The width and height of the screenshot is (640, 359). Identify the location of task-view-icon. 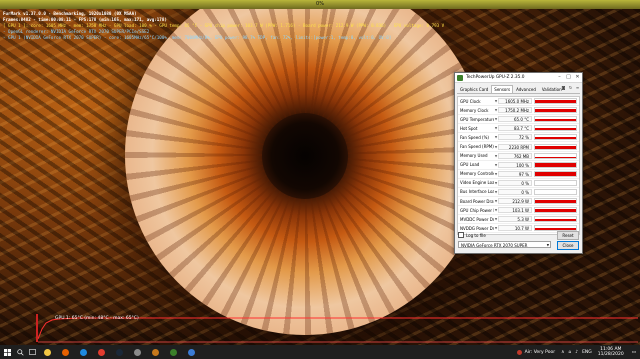
(32, 352).